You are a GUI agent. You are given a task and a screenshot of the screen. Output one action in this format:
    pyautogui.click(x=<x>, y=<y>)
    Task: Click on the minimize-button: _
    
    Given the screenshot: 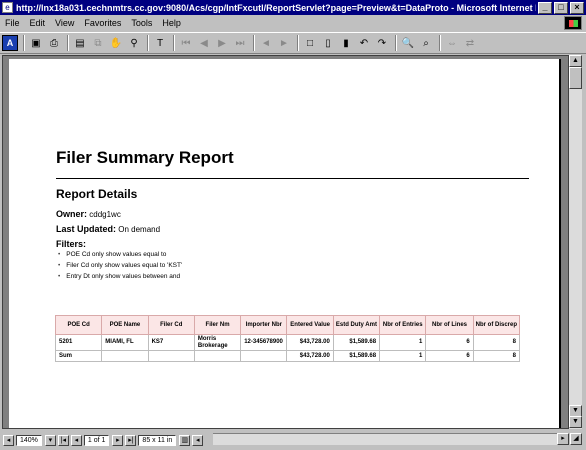 What is the action you would take?
    pyautogui.click(x=545, y=7)
    